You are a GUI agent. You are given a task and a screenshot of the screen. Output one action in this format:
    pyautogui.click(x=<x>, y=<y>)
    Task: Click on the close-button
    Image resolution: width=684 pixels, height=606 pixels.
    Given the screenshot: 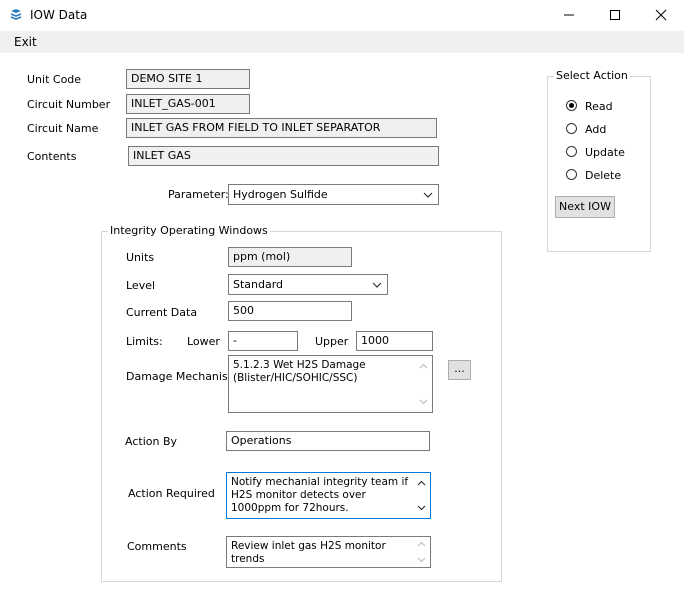 What is the action you would take?
    pyautogui.click(x=661, y=15)
    